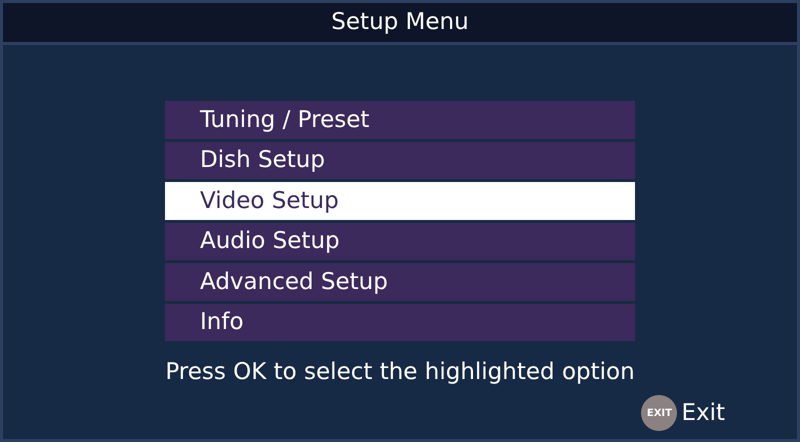  I want to click on hint-text: Press OK to select the highlighted option, so click(400, 372).